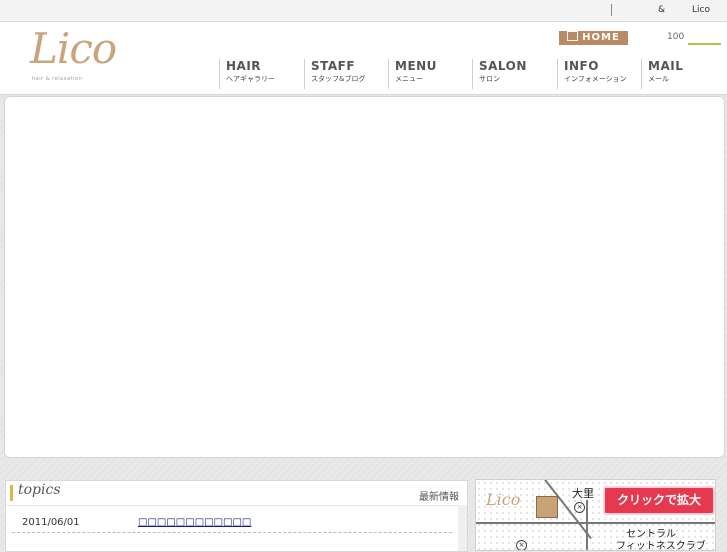  What do you see at coordinates (666, 66) in the screenshot?
I see `nav-label-en: MAIL` at bounding box center [666, 66].